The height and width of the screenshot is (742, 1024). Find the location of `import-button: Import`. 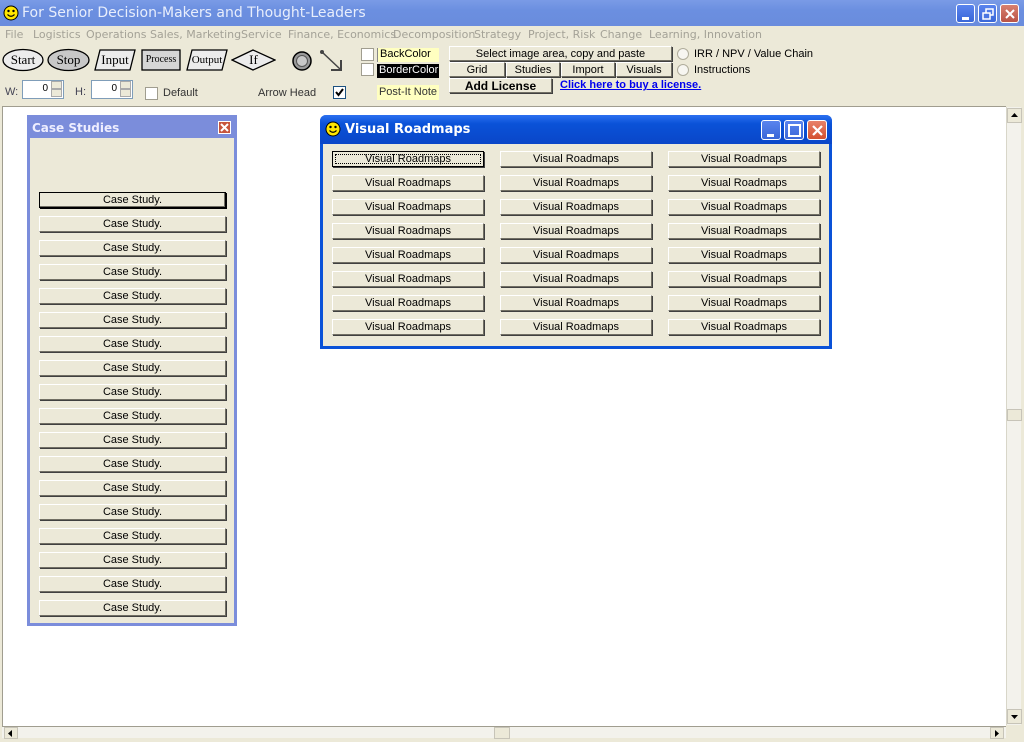

import-button: Import is located at coordinates (588, 69).